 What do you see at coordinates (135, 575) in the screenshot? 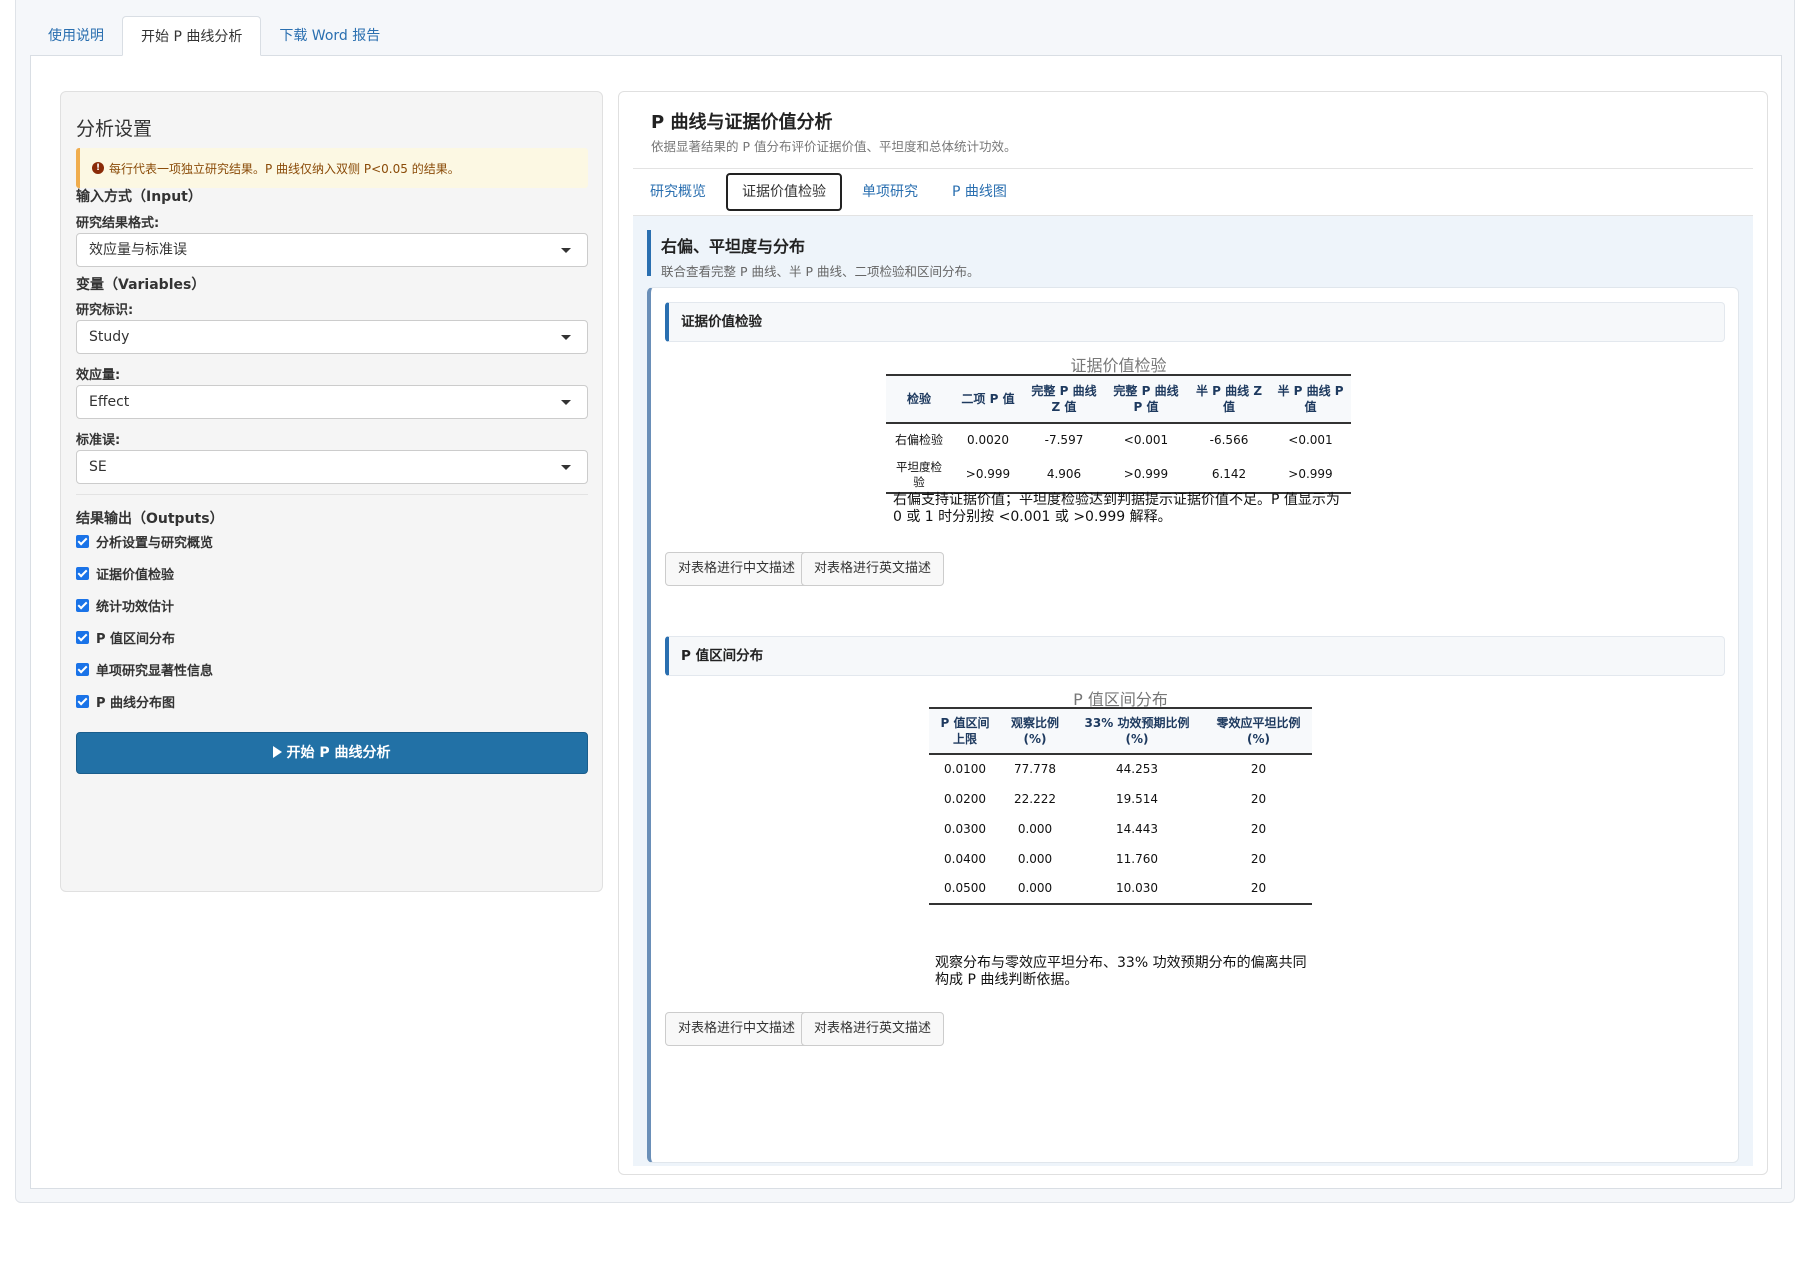
I see `checkbox-label: 证据价值检验` at bounding box center [135, 575].